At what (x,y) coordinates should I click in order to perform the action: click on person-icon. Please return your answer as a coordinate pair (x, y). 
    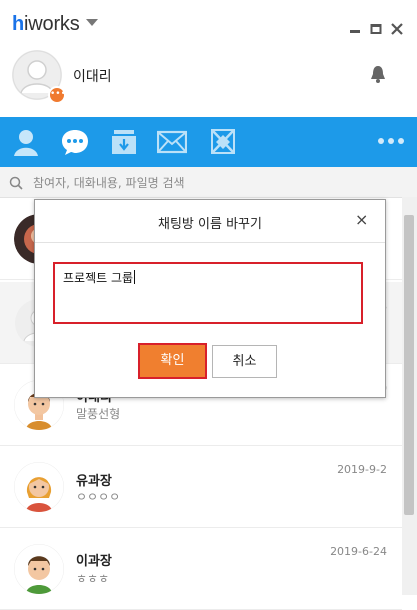
    Looking at the image, I should click on (26, 143).